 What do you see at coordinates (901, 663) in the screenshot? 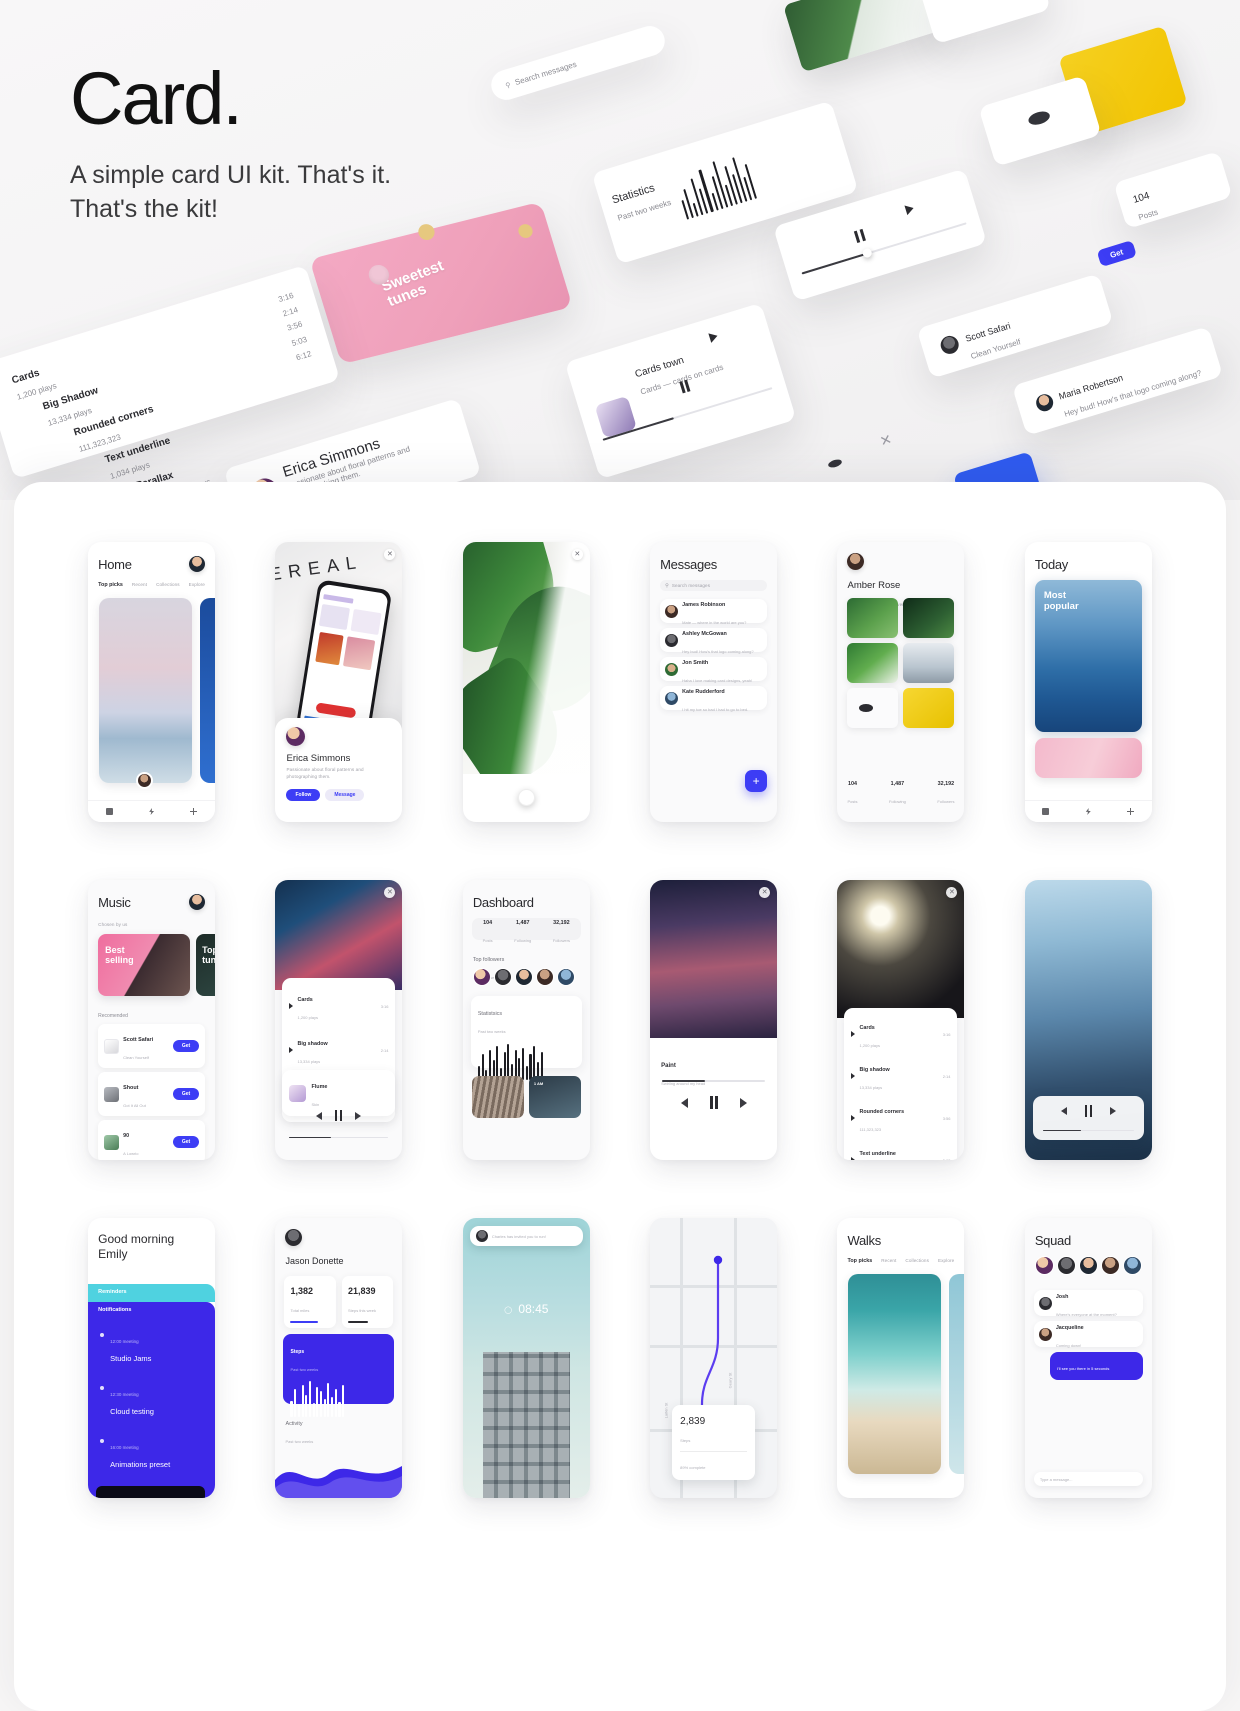
I see `photo-grid` at bounding box center [901, 663].